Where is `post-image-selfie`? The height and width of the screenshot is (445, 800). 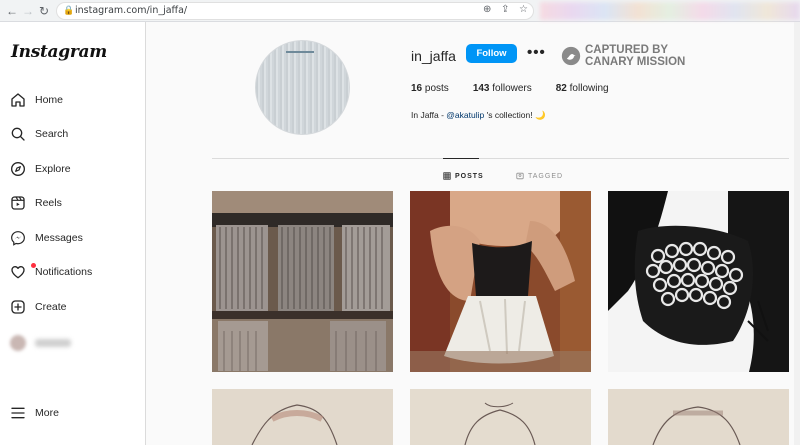
post-image-selfie is located at coordinates (500, 281).